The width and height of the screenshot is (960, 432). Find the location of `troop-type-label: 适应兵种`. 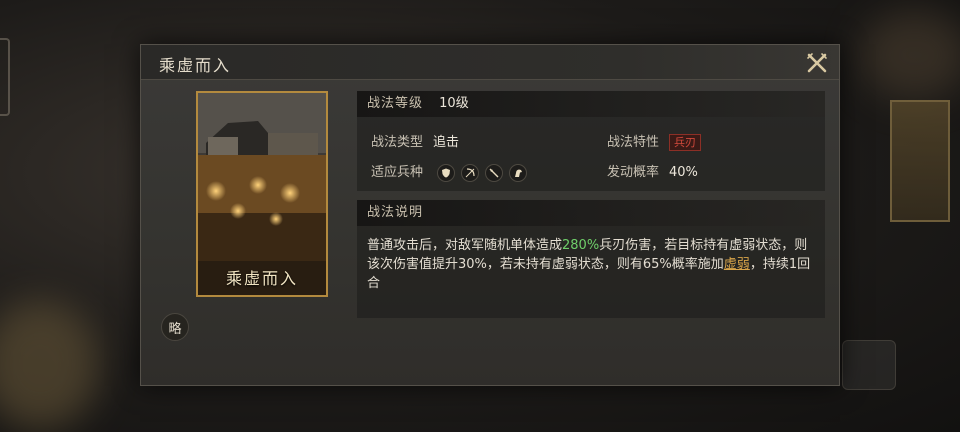

troop-type-label: 适应兵种 is located at coordinates (397, 172).